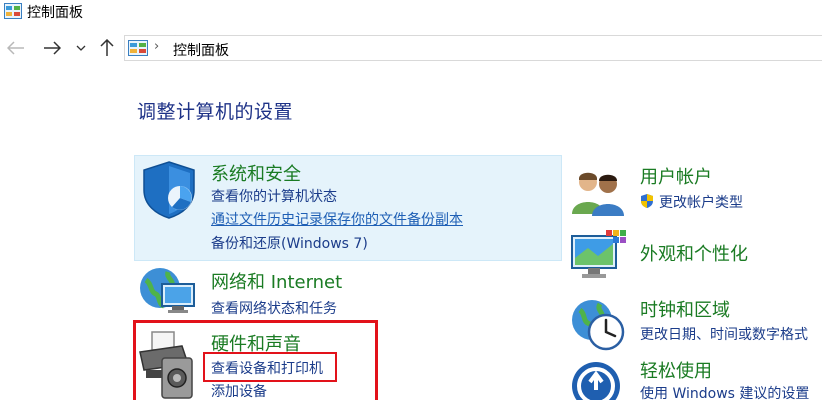  I want to click on link-view-computer-status: 查看你的计算机状态, so click(274, 196).